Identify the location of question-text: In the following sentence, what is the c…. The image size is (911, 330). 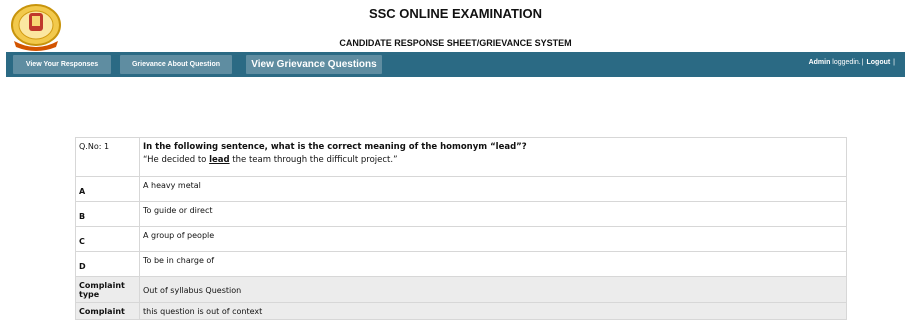
(335, 147).